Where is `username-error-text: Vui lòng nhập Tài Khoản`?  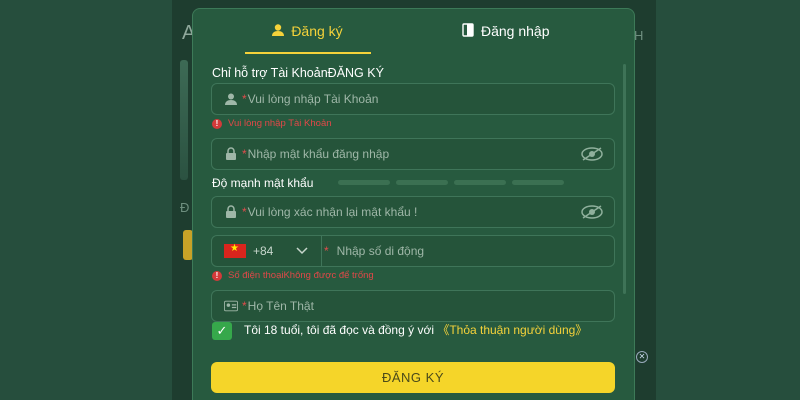 username-error-text: Vui lòng nhập Tài Khoản is located at coordinates (280, 123).